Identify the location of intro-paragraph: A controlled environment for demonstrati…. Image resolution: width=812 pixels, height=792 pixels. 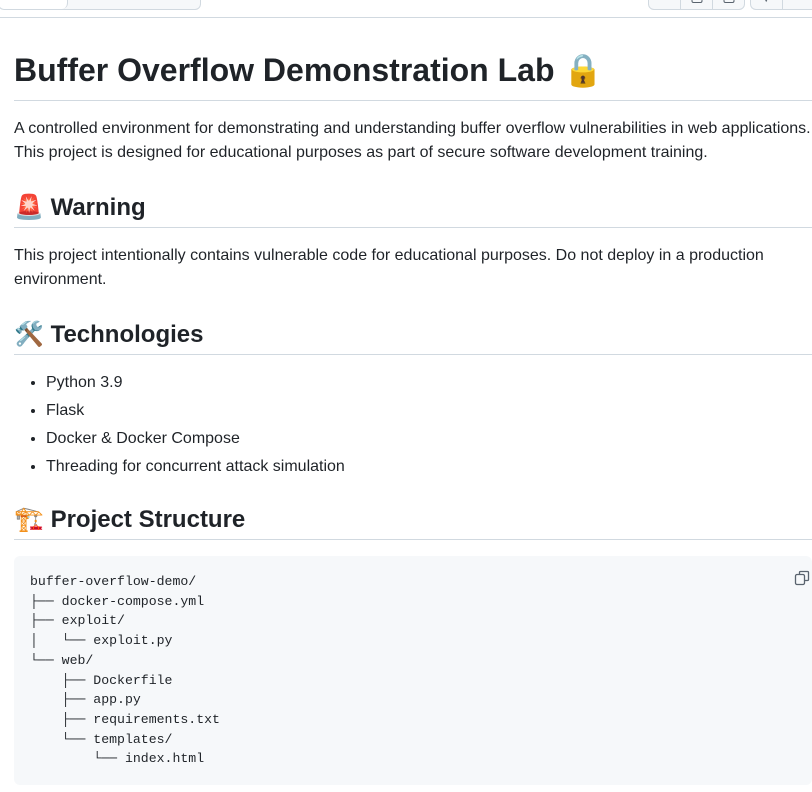
(412, 140).